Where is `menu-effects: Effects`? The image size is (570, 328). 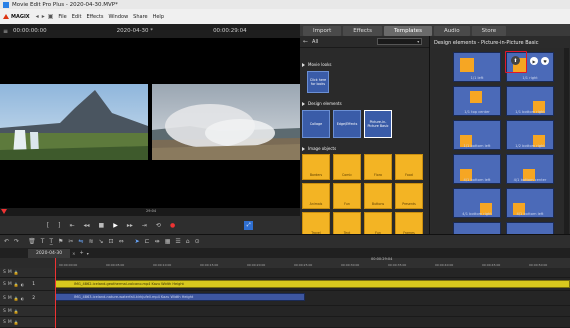 menu-effects: Effects is located at coordinates (94, 17).